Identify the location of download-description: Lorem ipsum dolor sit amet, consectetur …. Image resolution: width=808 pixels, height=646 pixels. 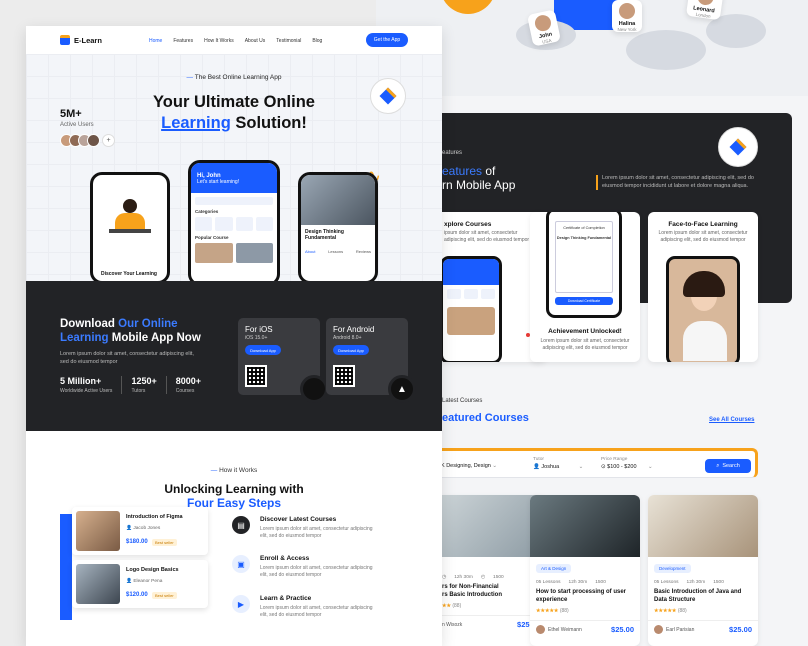
(127, 358).